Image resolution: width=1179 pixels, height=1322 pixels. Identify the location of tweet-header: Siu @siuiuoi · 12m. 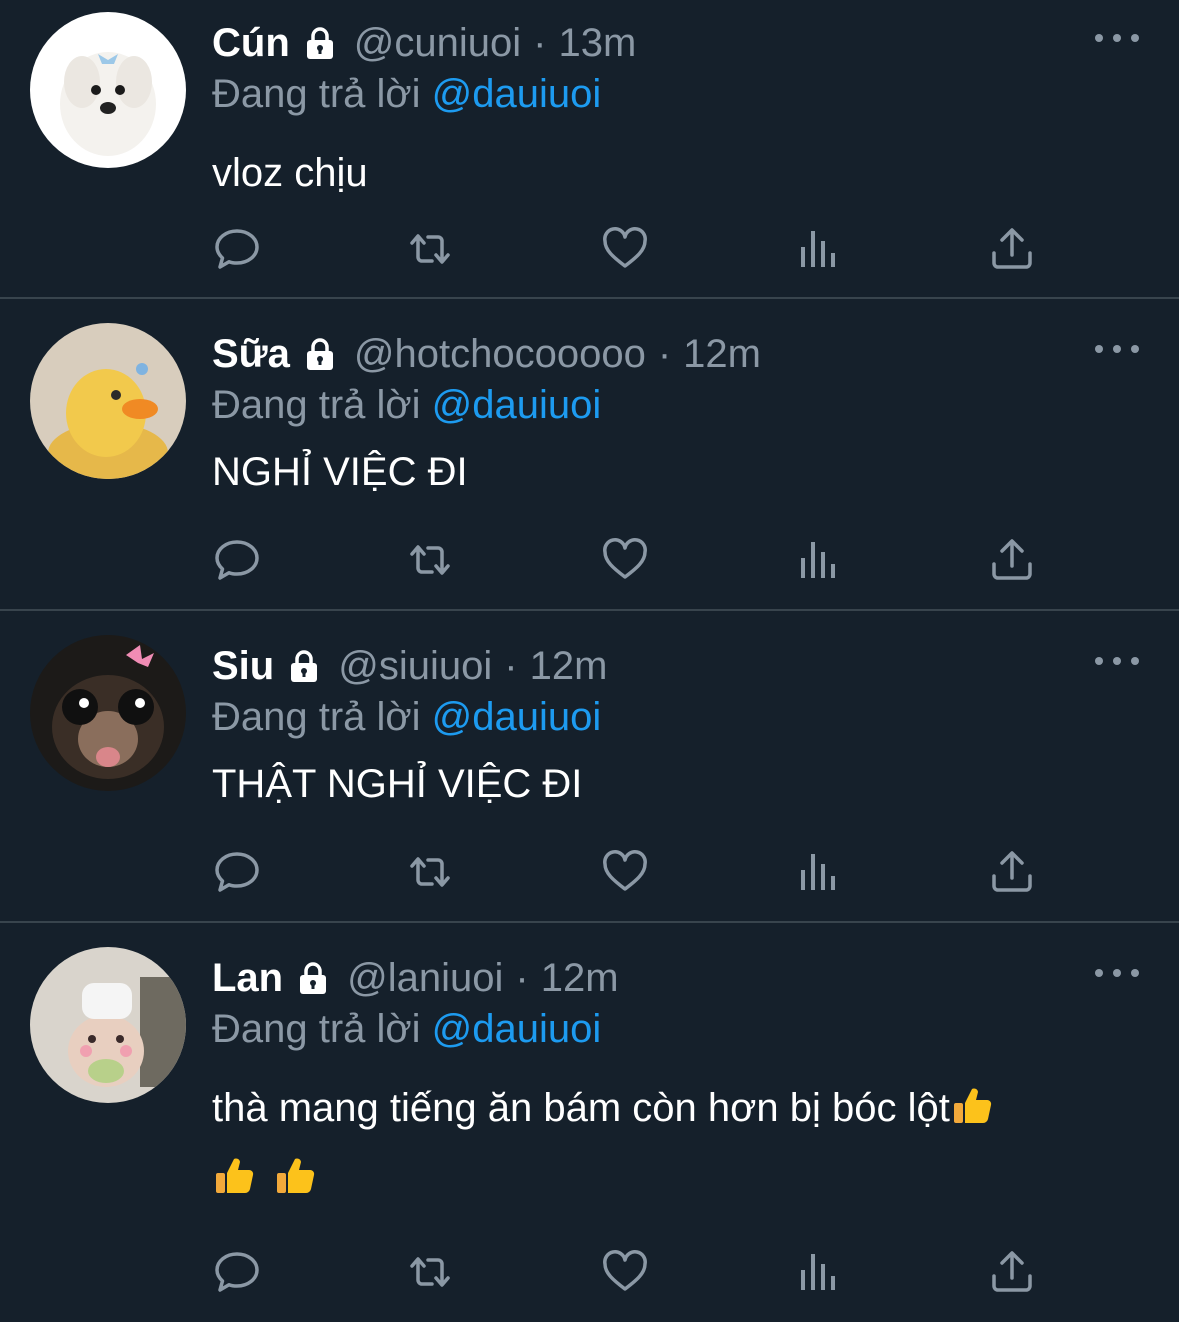
(409, 666).